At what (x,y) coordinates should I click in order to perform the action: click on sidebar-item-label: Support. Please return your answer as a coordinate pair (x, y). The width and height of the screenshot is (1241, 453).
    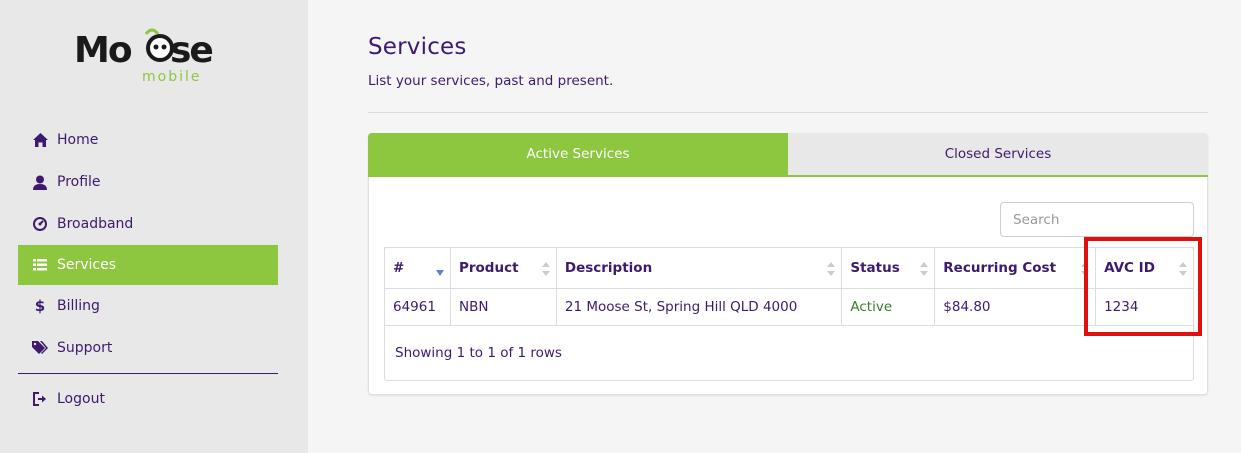
    Looking at the image, I should click on (85, 348).